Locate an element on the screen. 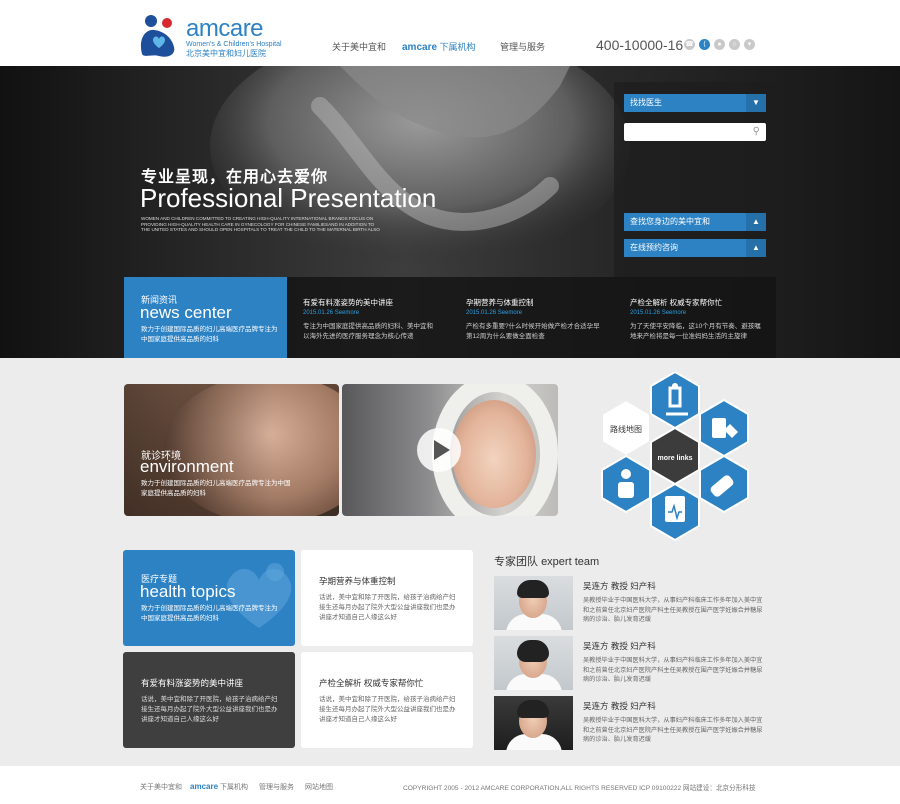  footer-link-management: 管理与服务 is located at coordinates (276, 787).